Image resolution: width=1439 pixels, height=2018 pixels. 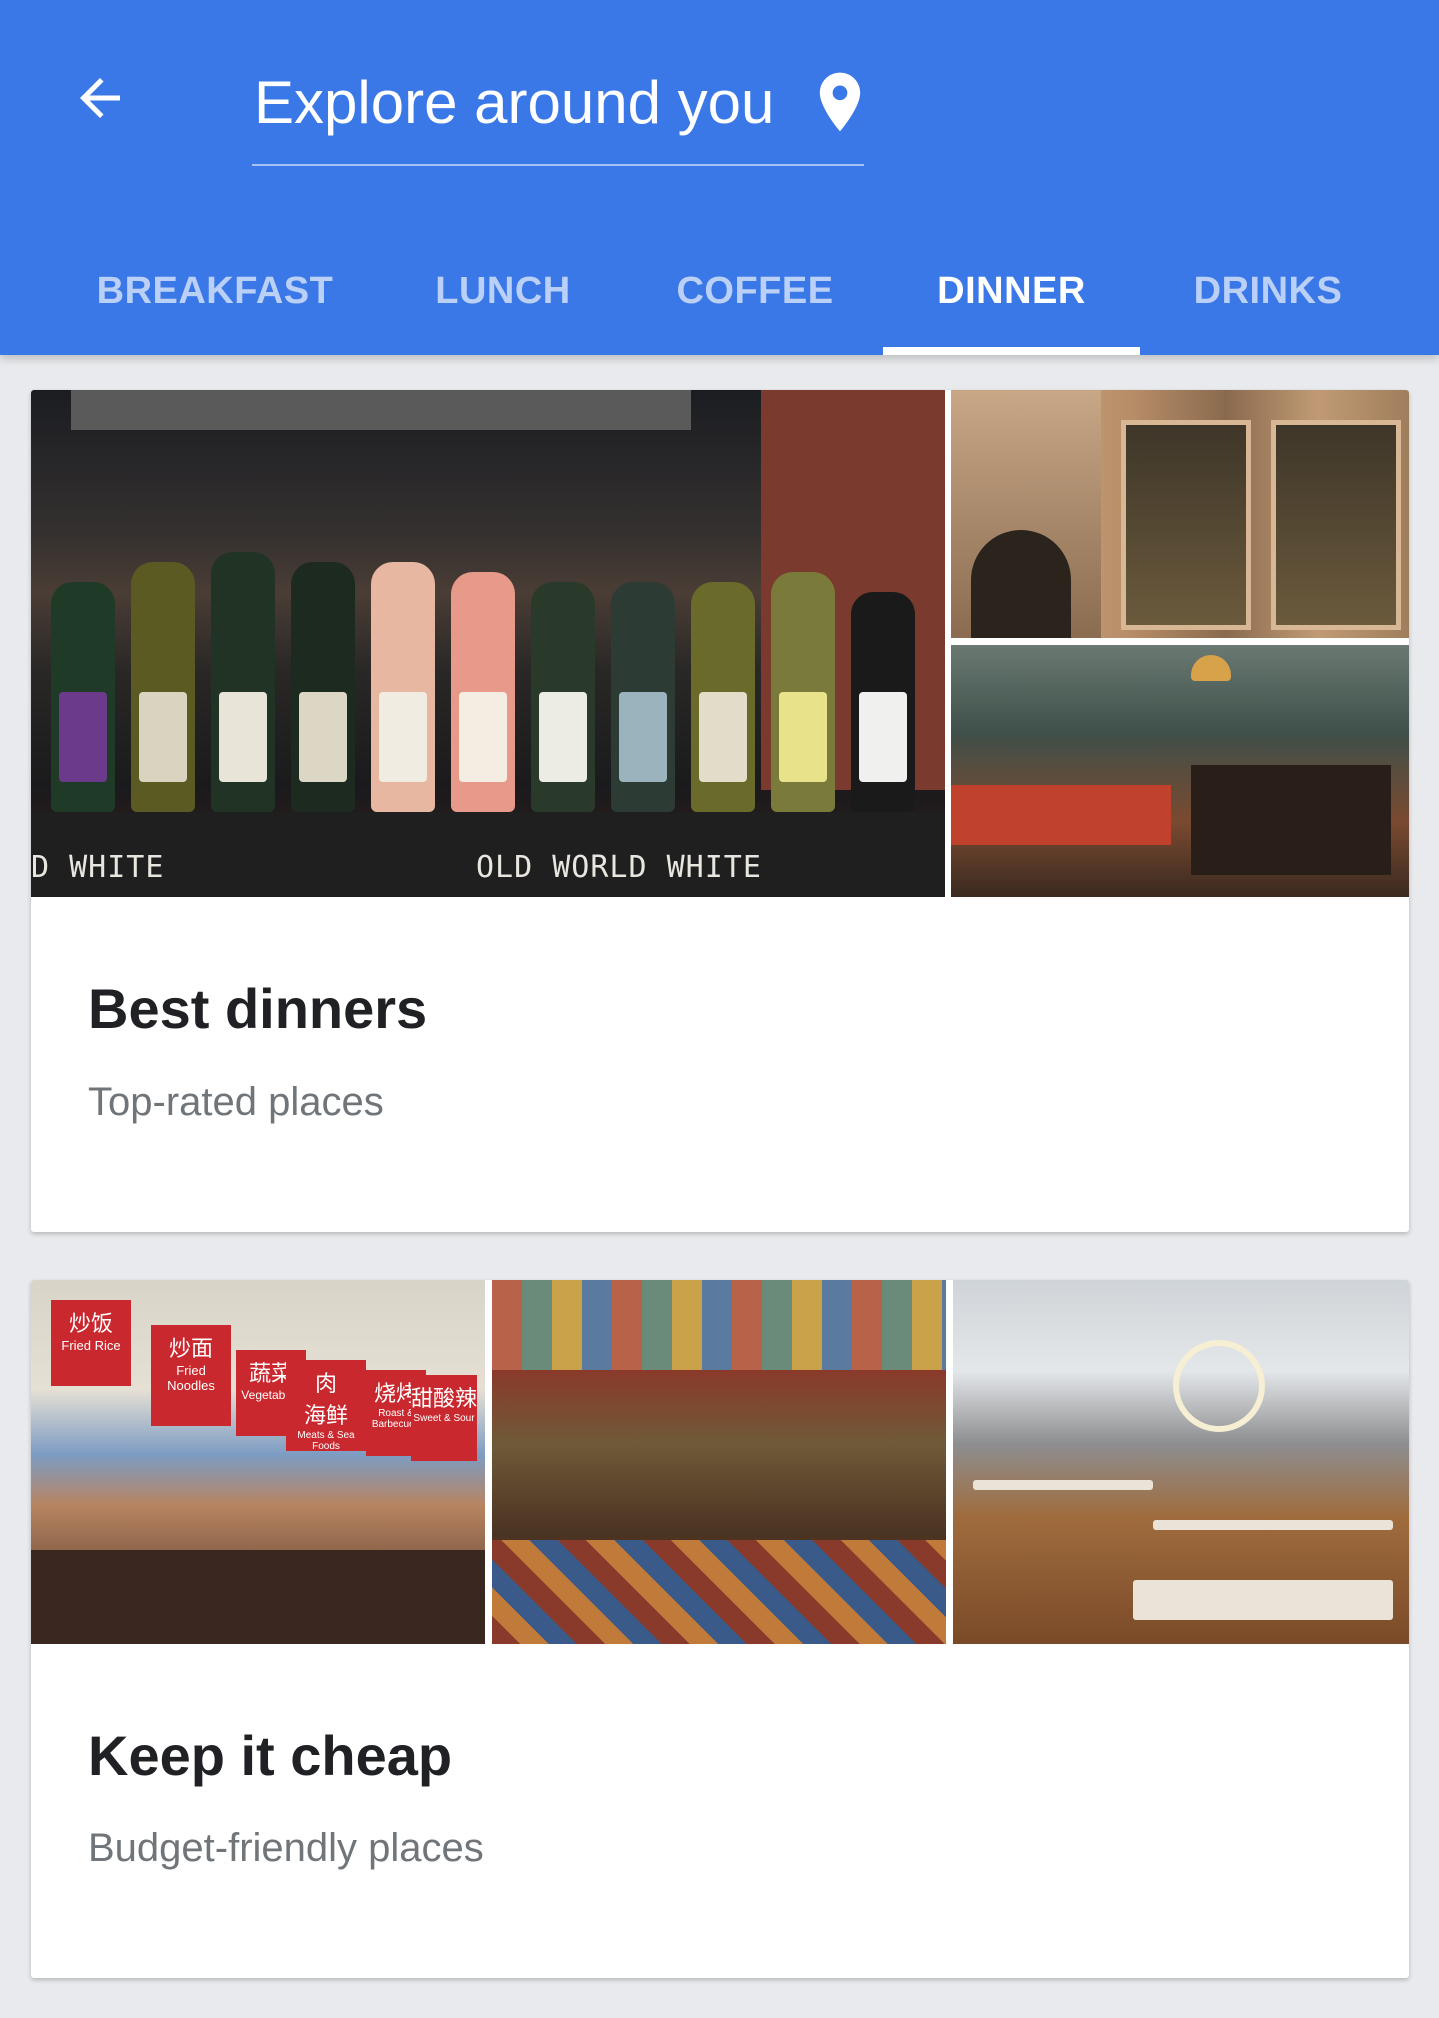 I want to click on active-tab-indicator, so click(x=1011, y=351).